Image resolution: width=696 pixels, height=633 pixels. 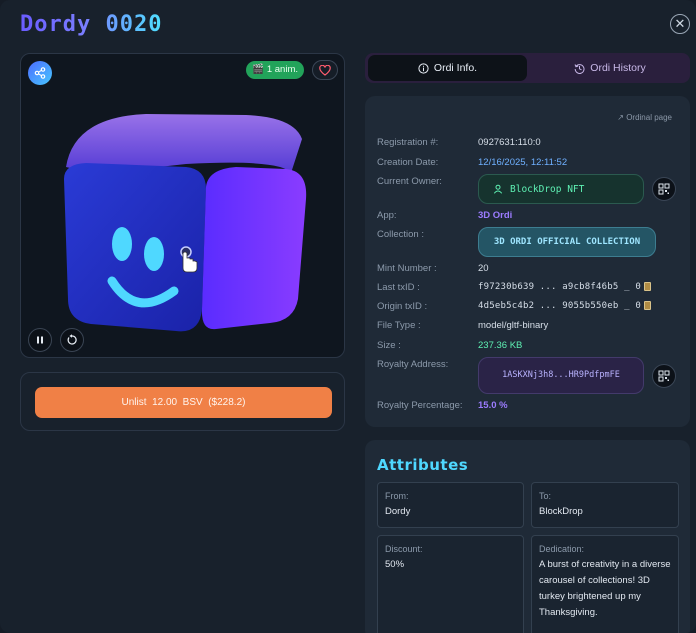 What do you see at coordinates (398, 287) in the screenshot?
I see `last-txid-label: Last txID :` at bounding box center [398, 287].